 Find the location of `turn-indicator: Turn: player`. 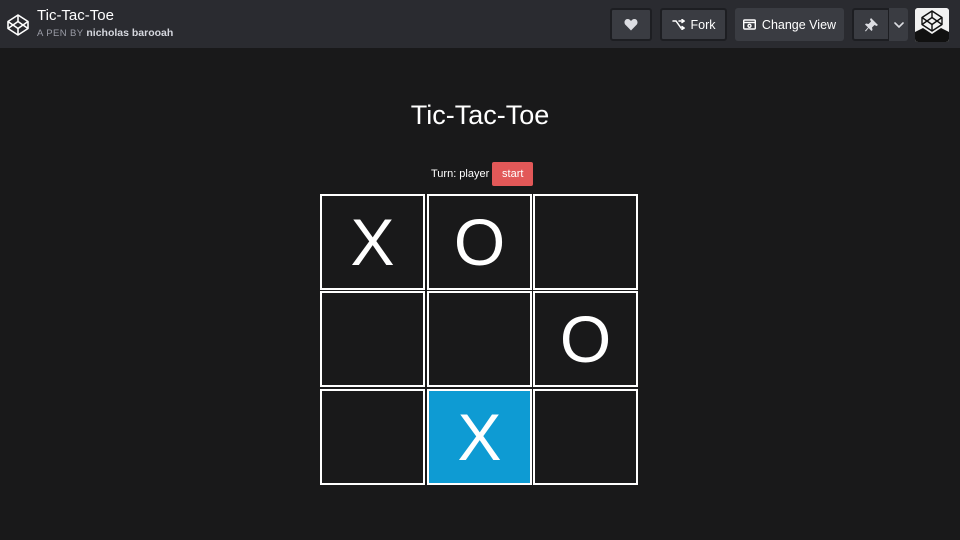

turn-indicator: Turn: player is located at coordinates (460, 174).